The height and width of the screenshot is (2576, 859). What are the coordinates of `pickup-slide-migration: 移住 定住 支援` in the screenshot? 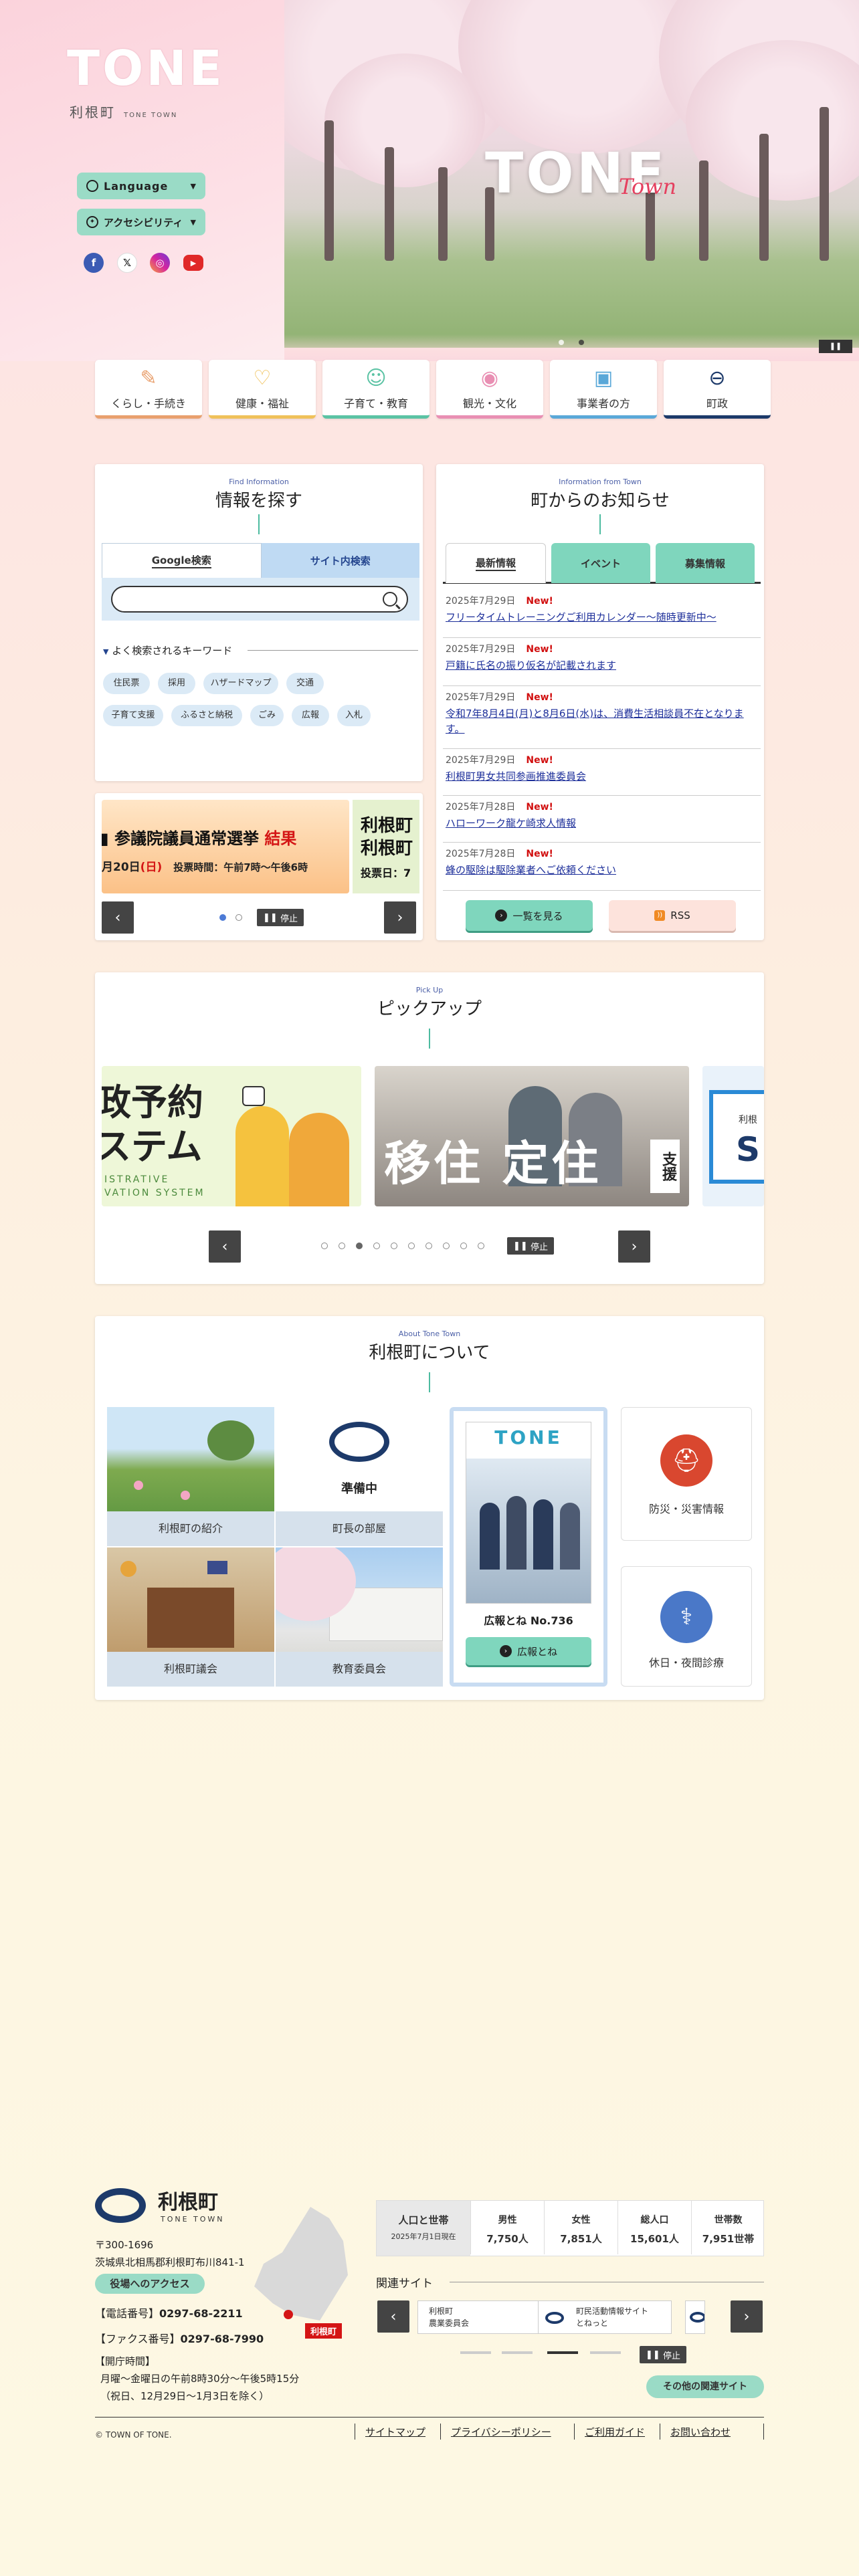 It's located at (532, 1136).